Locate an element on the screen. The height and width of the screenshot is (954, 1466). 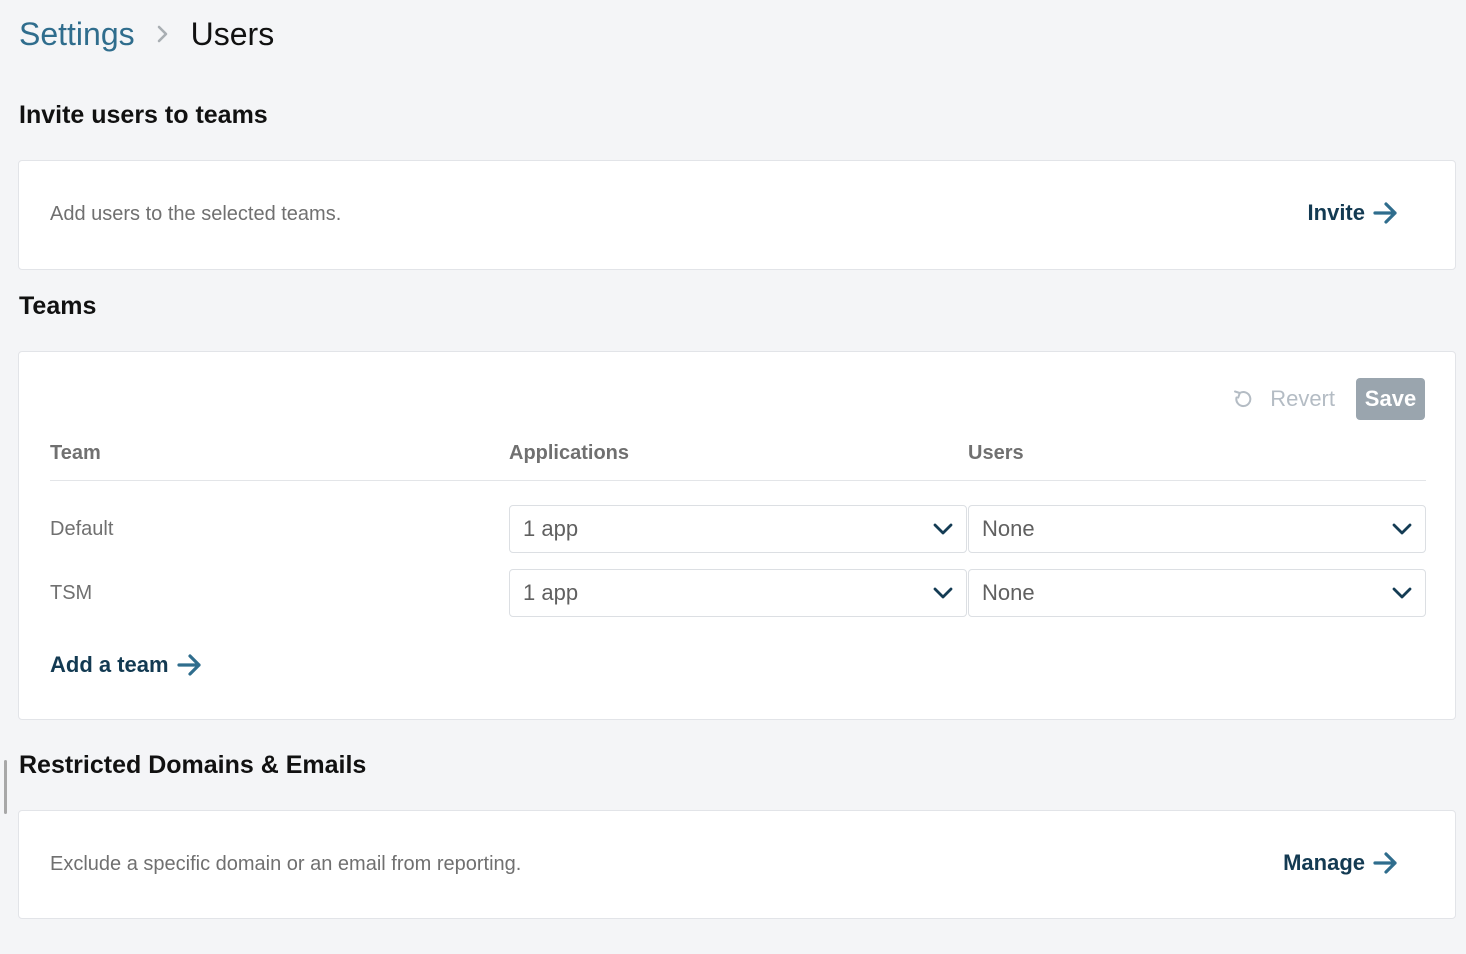
invite-card: Add users to the selected teams. Invite is located at coordinates (737, 215).